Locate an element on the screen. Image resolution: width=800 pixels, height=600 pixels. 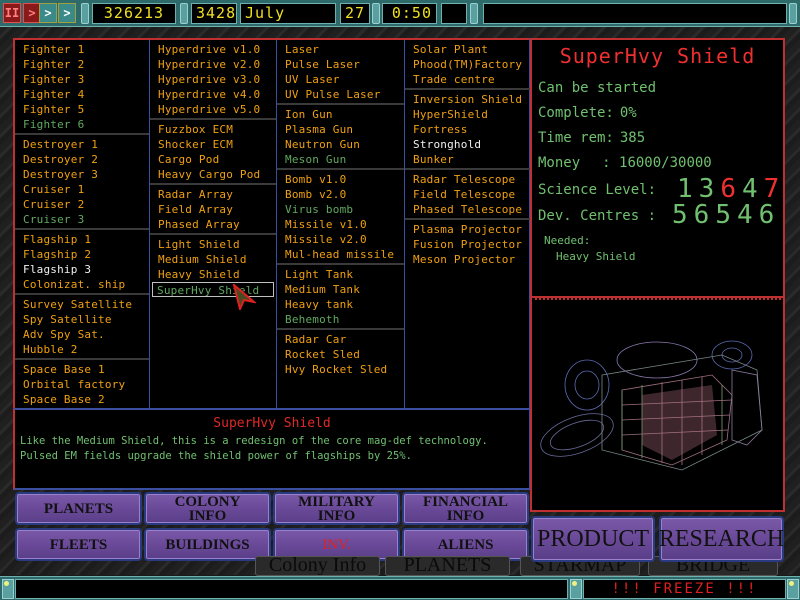
tech-item: Missile v2.0 is located at coordinates (340, 239).